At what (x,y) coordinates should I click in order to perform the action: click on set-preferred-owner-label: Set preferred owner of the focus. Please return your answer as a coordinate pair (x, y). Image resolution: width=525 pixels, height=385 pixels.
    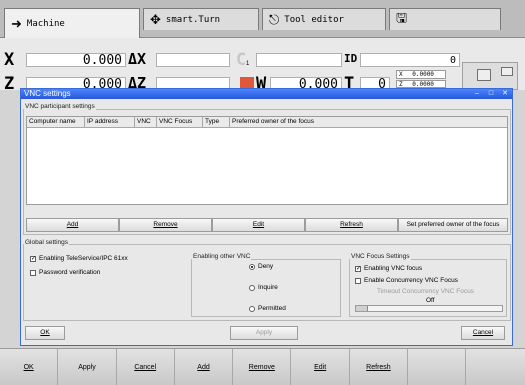
    Looking at the image, I should click on (453, 224).